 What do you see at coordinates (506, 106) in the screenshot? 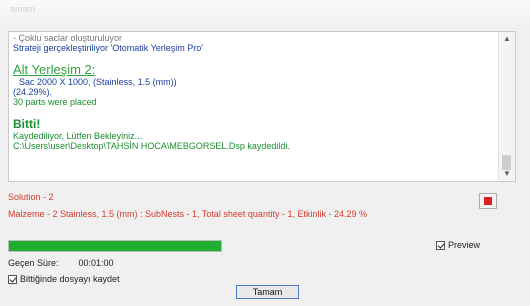
I see `log-scrollbar: ▲ ▼` at bounding box center [506, 106].